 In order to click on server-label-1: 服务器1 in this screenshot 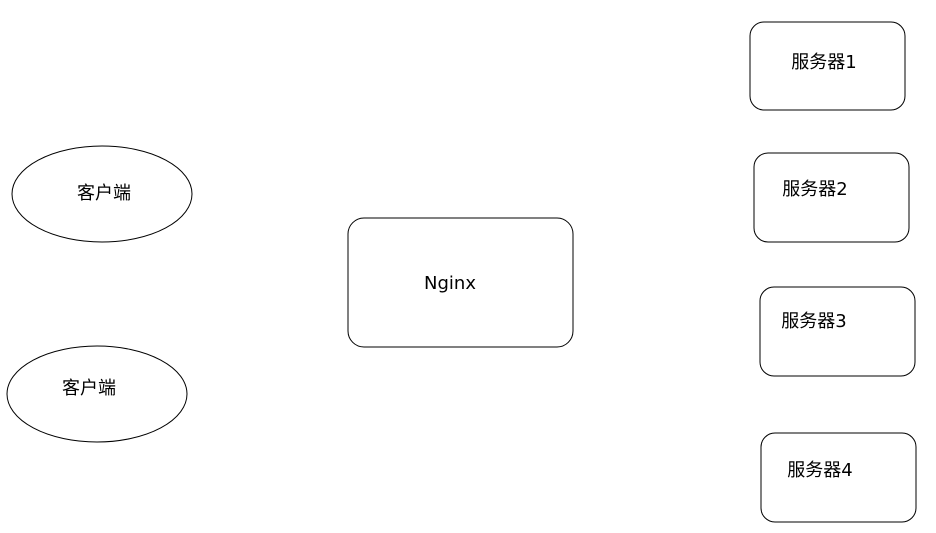, I will do `click(823, 62)`.